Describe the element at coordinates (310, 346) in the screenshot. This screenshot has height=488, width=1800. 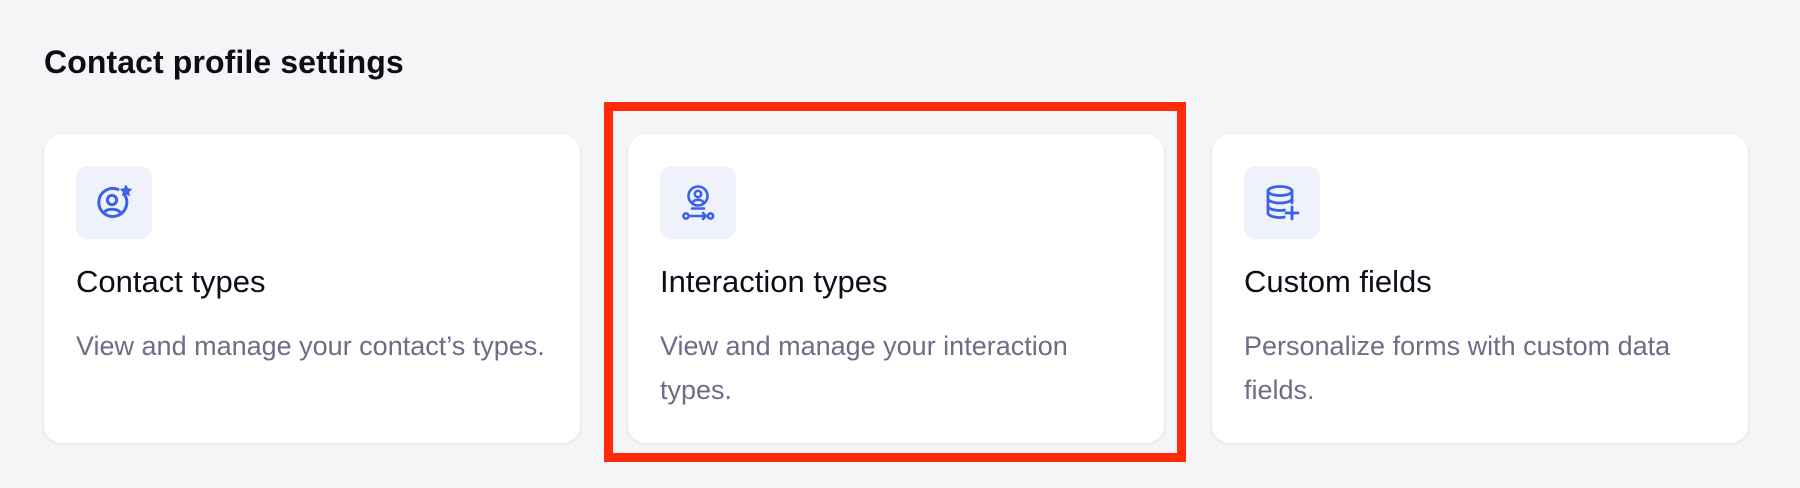
I see `card-description: View and manage your contact’s types.` at that location.